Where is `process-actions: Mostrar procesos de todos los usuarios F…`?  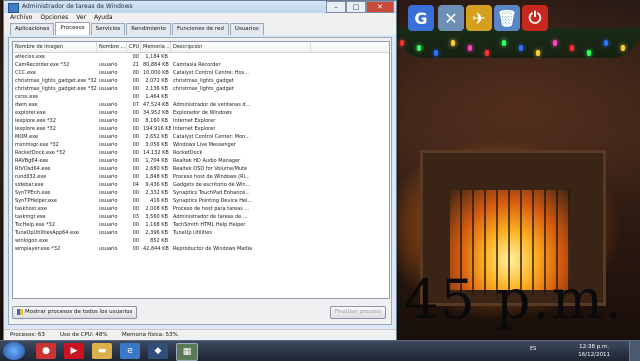 process-actions: Mostrar procesos de todos los usuarios F… is located at coordinates (200, 312).